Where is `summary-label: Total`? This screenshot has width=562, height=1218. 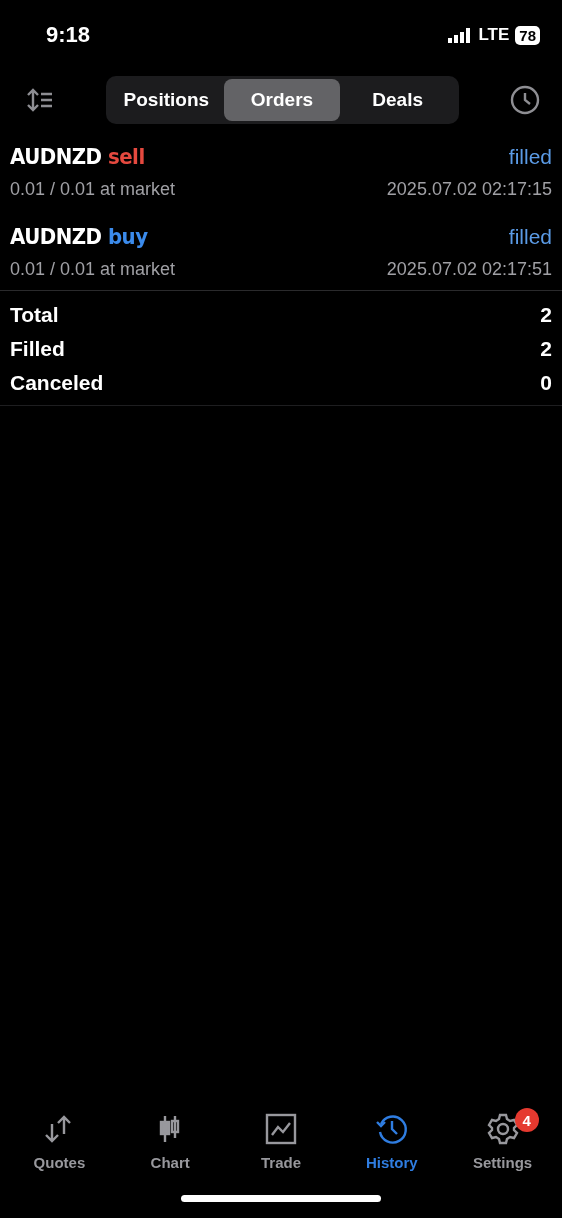
summary-label: Total is located at coordinates (34, 315).